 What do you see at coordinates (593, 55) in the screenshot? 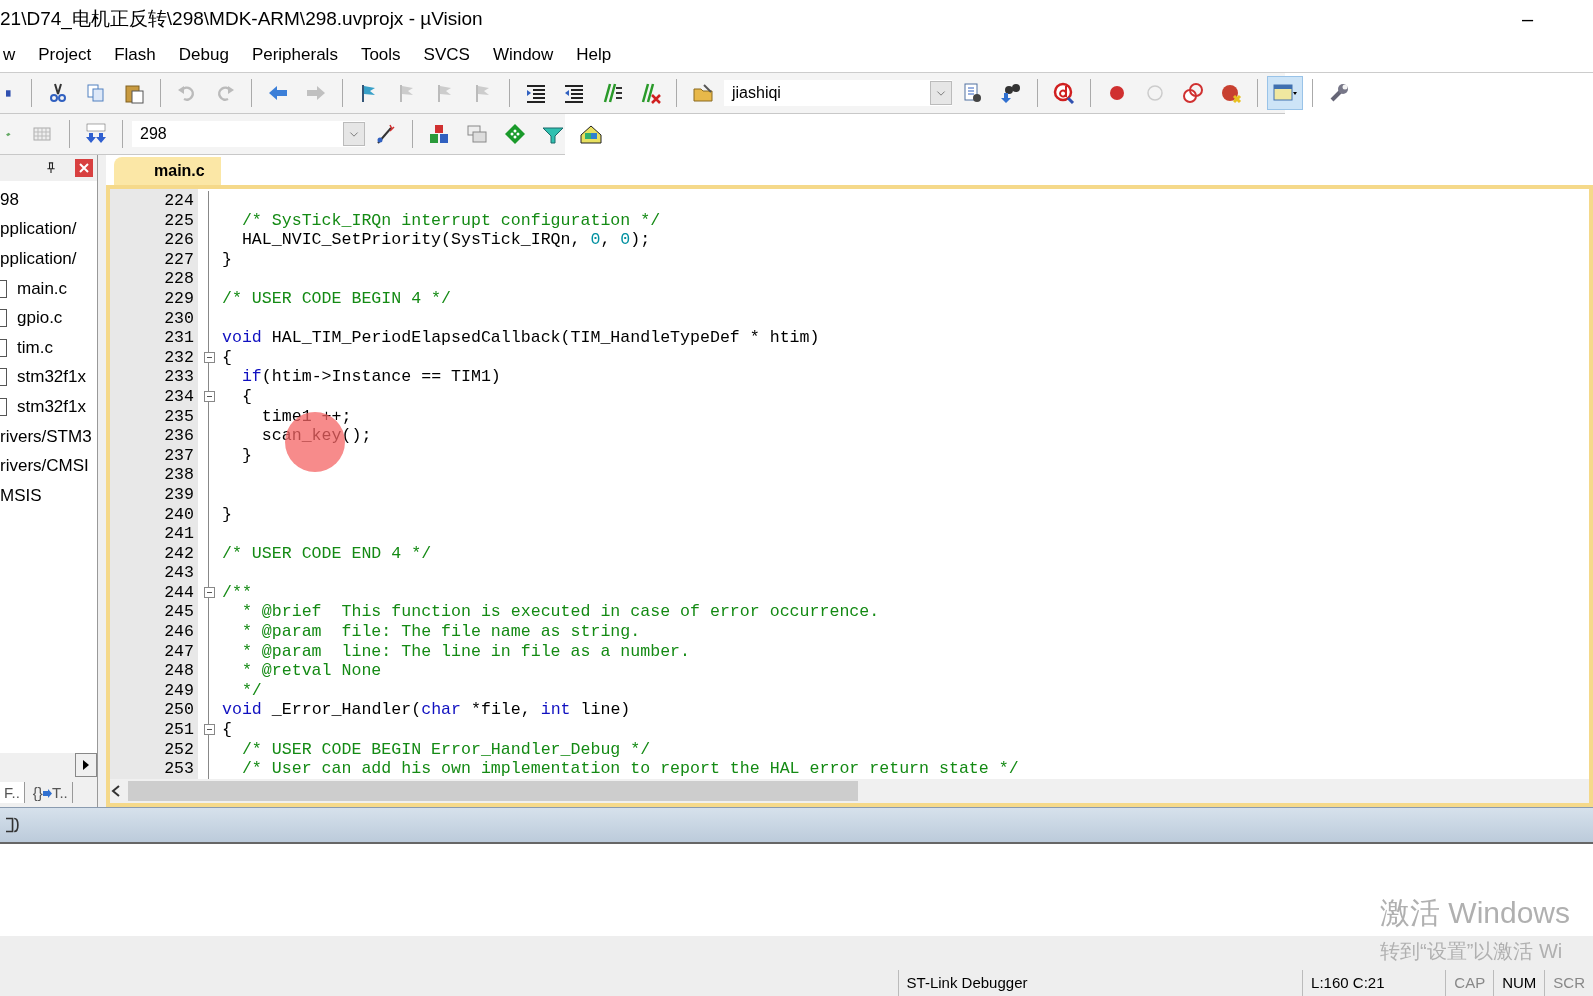
I see `menu-item: Help` at bounding box center [593, 55].